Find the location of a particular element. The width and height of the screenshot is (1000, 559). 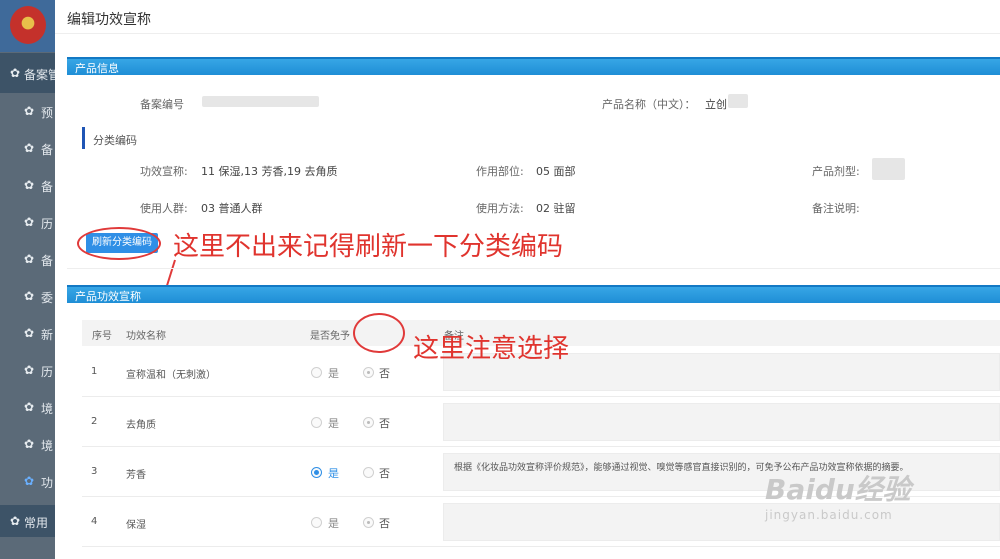

method-value: 02 驻留 is located at coordinates (556, 208).